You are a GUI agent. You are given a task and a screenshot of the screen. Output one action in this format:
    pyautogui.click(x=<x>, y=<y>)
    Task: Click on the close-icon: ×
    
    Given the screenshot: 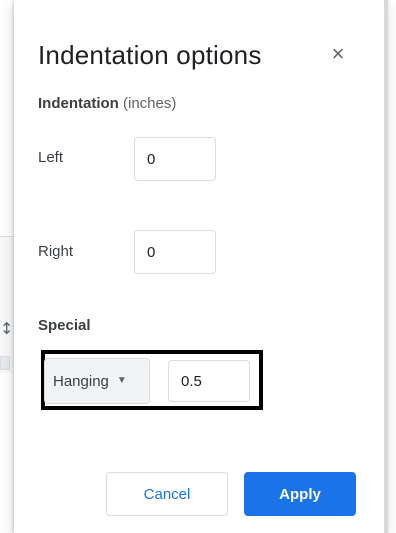 What is the action you would take?
    pyautogui.click(x=338, y=54)
    